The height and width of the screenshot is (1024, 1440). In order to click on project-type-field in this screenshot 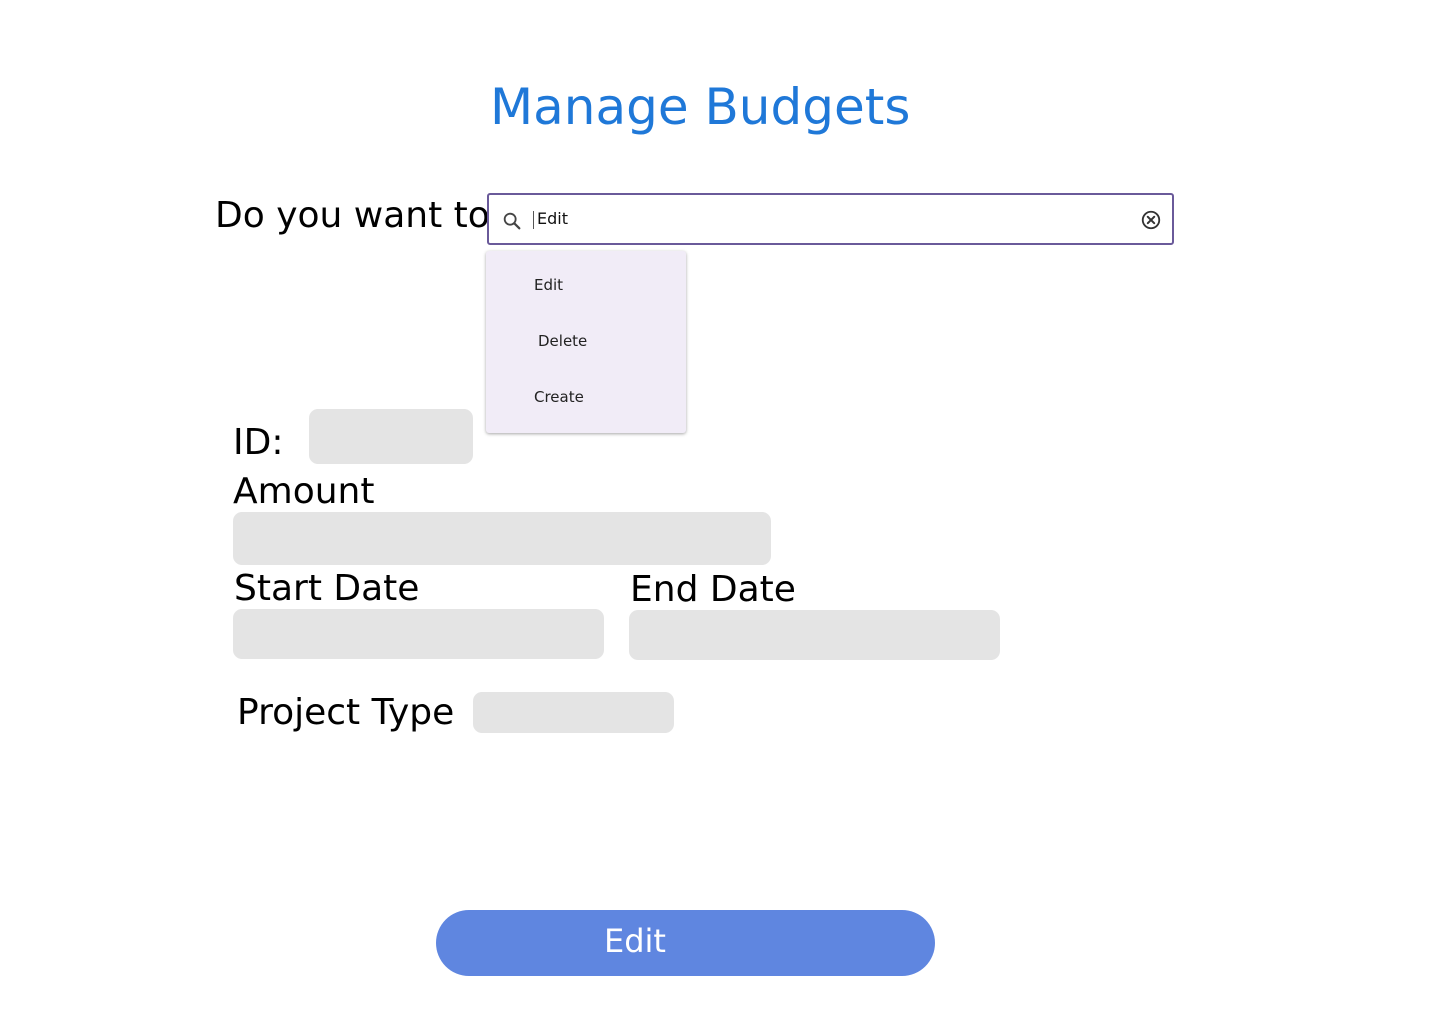, I will do `click(573, 712)`.